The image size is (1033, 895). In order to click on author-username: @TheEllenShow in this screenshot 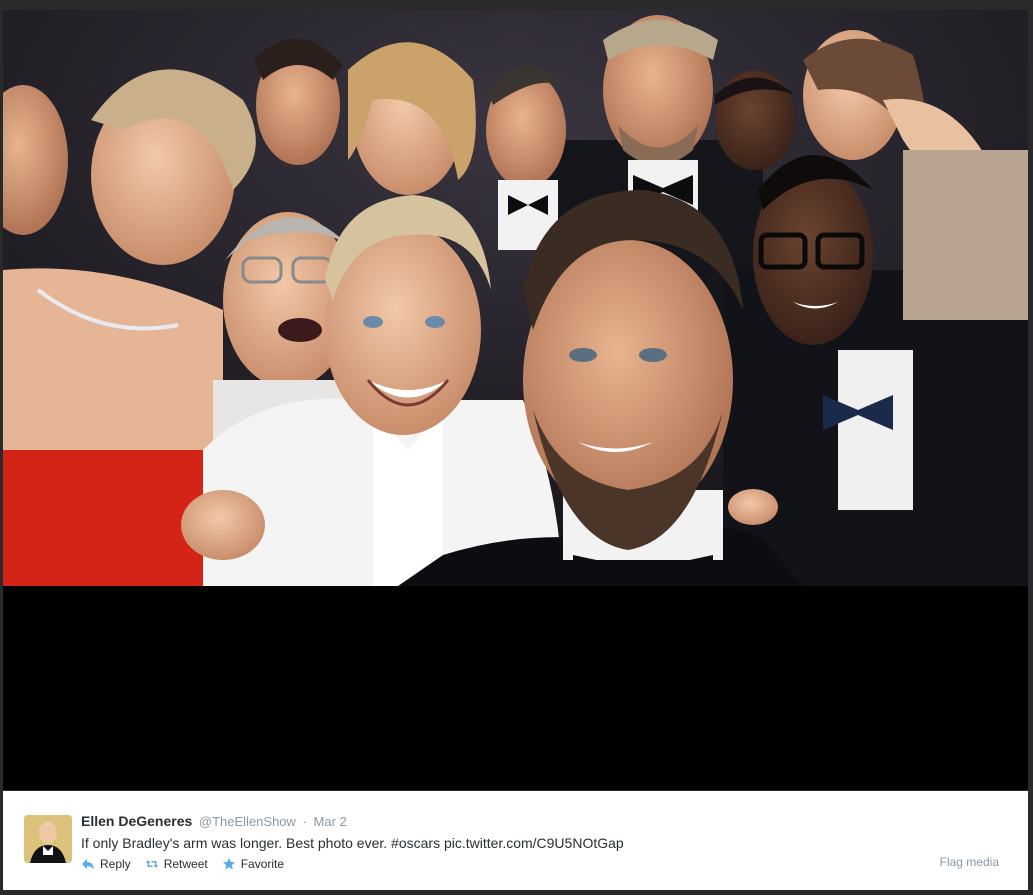, I will do `click(247, 821)`.